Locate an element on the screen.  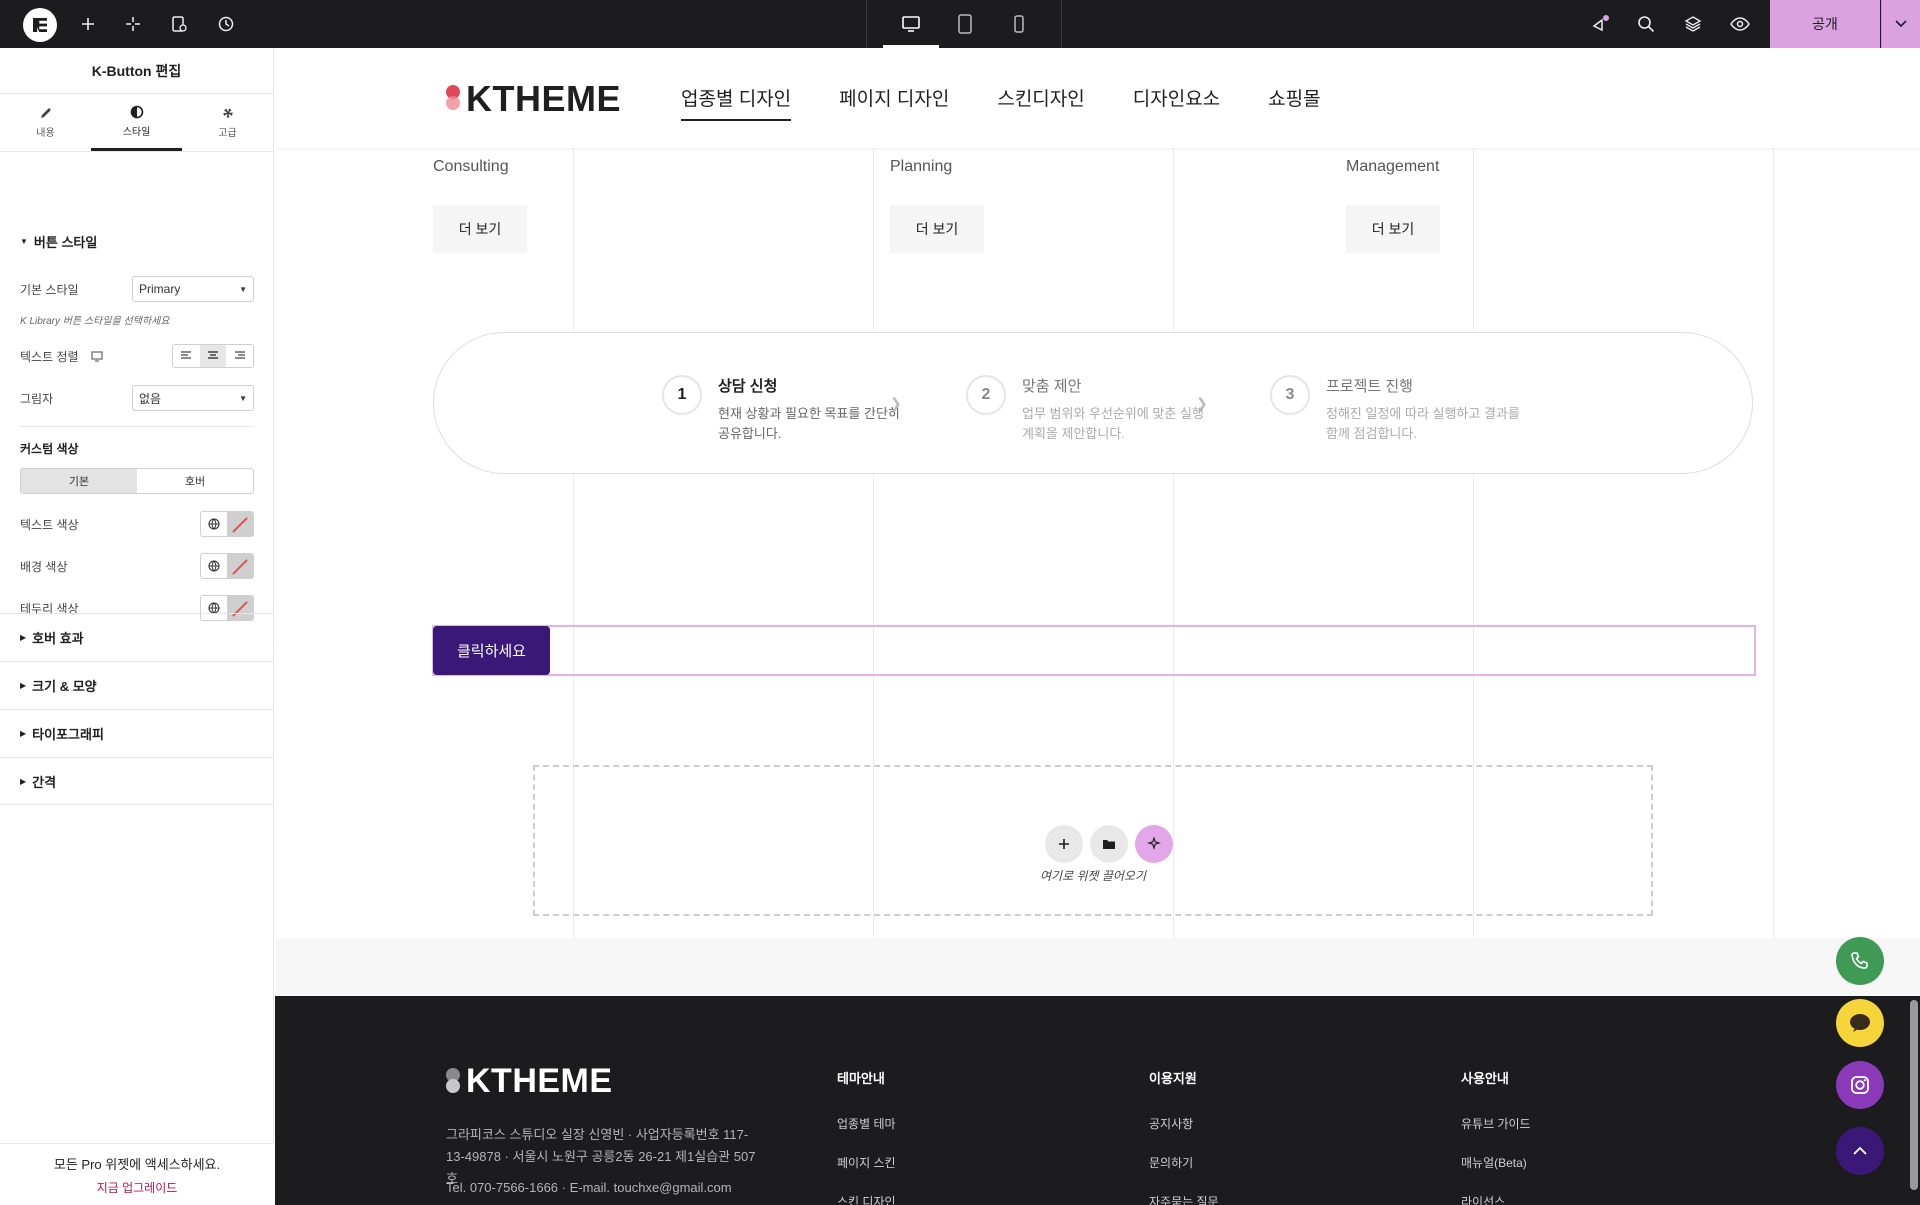
gear-icon is located at coordinates (227, 113).